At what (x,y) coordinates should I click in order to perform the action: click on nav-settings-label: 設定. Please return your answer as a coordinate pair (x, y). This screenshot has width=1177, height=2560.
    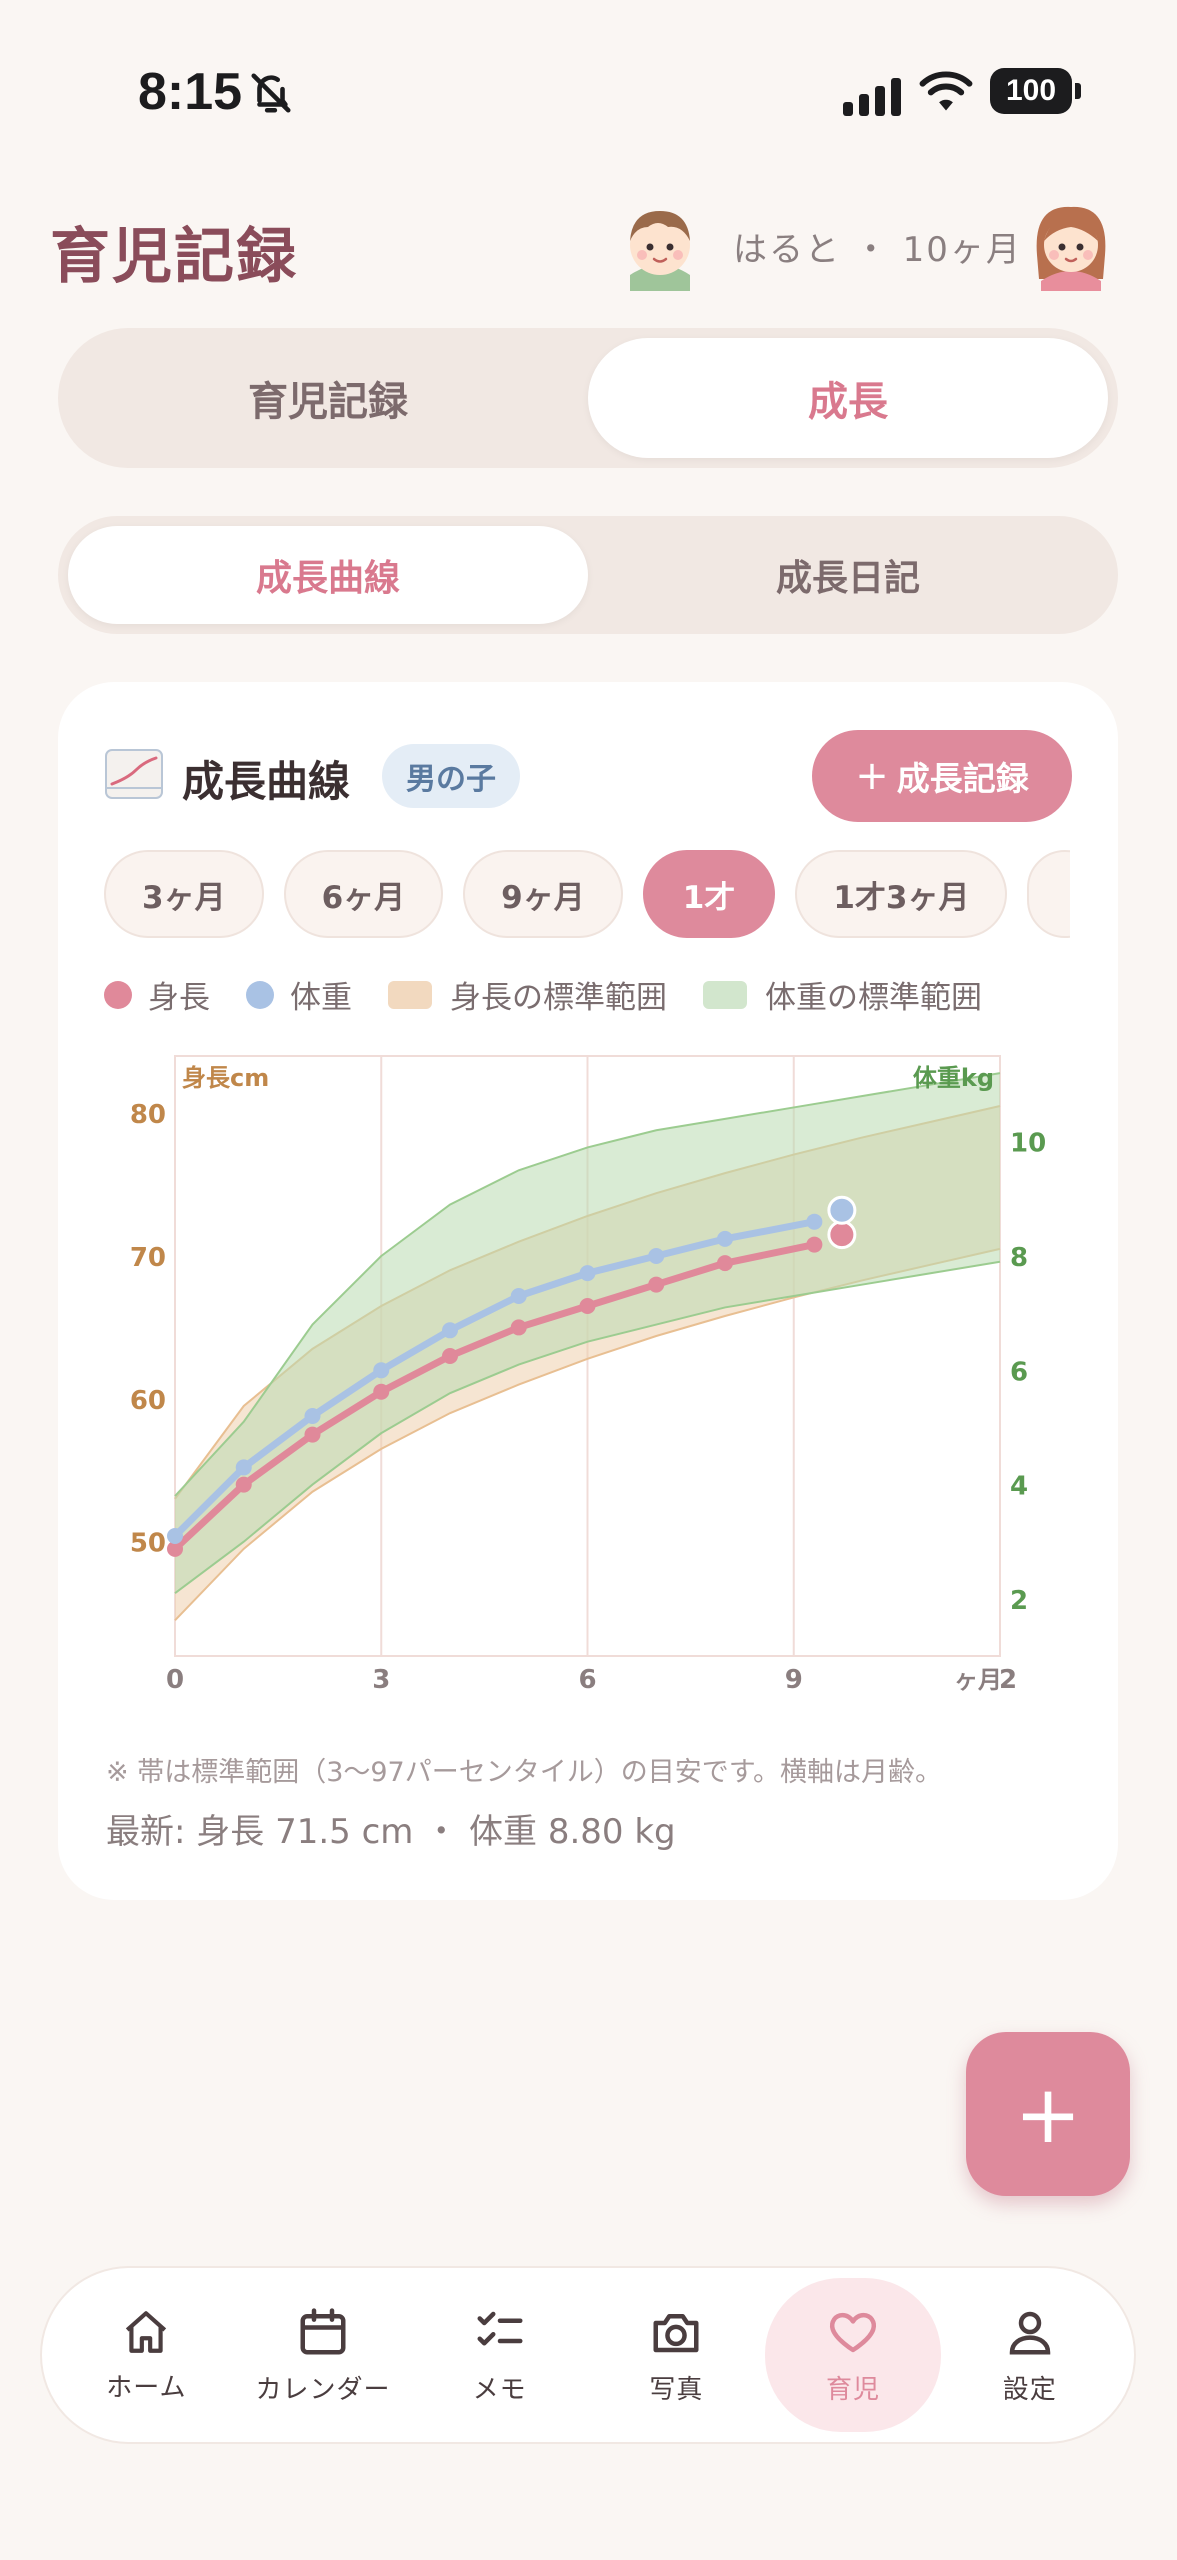
    Looking at the image, I should click on (1029, 2389).